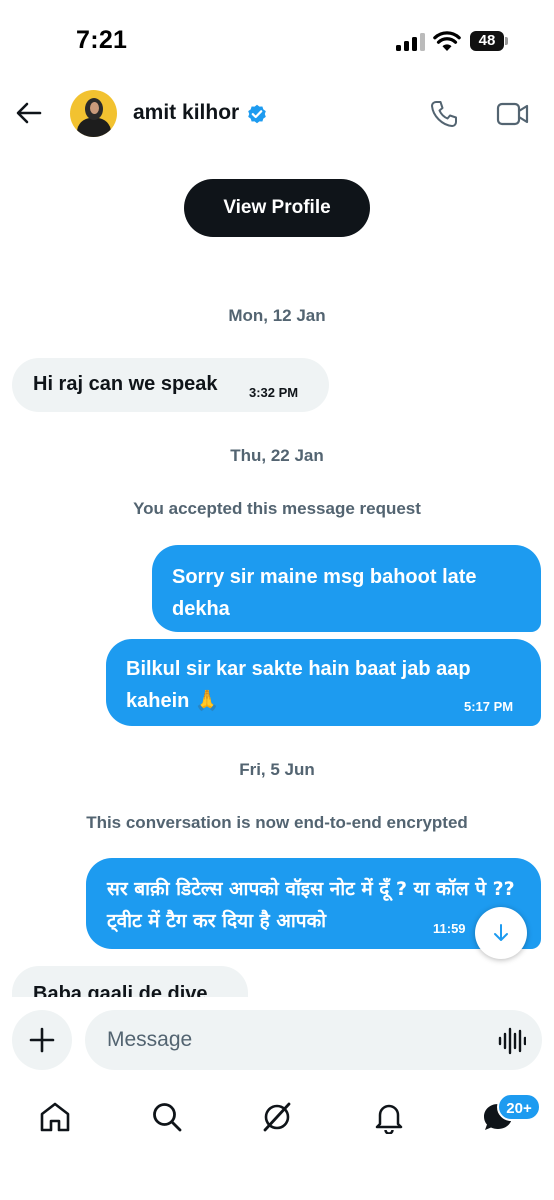 The width and height of the screenshot is (554, 1200). I want to click on messages-badge: 20+, so click(519, 1107).